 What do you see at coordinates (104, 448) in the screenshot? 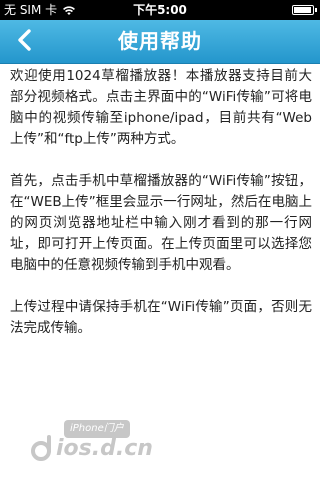
I see `watermark-text: ios.d.cn` at bounding box center [104, 448].